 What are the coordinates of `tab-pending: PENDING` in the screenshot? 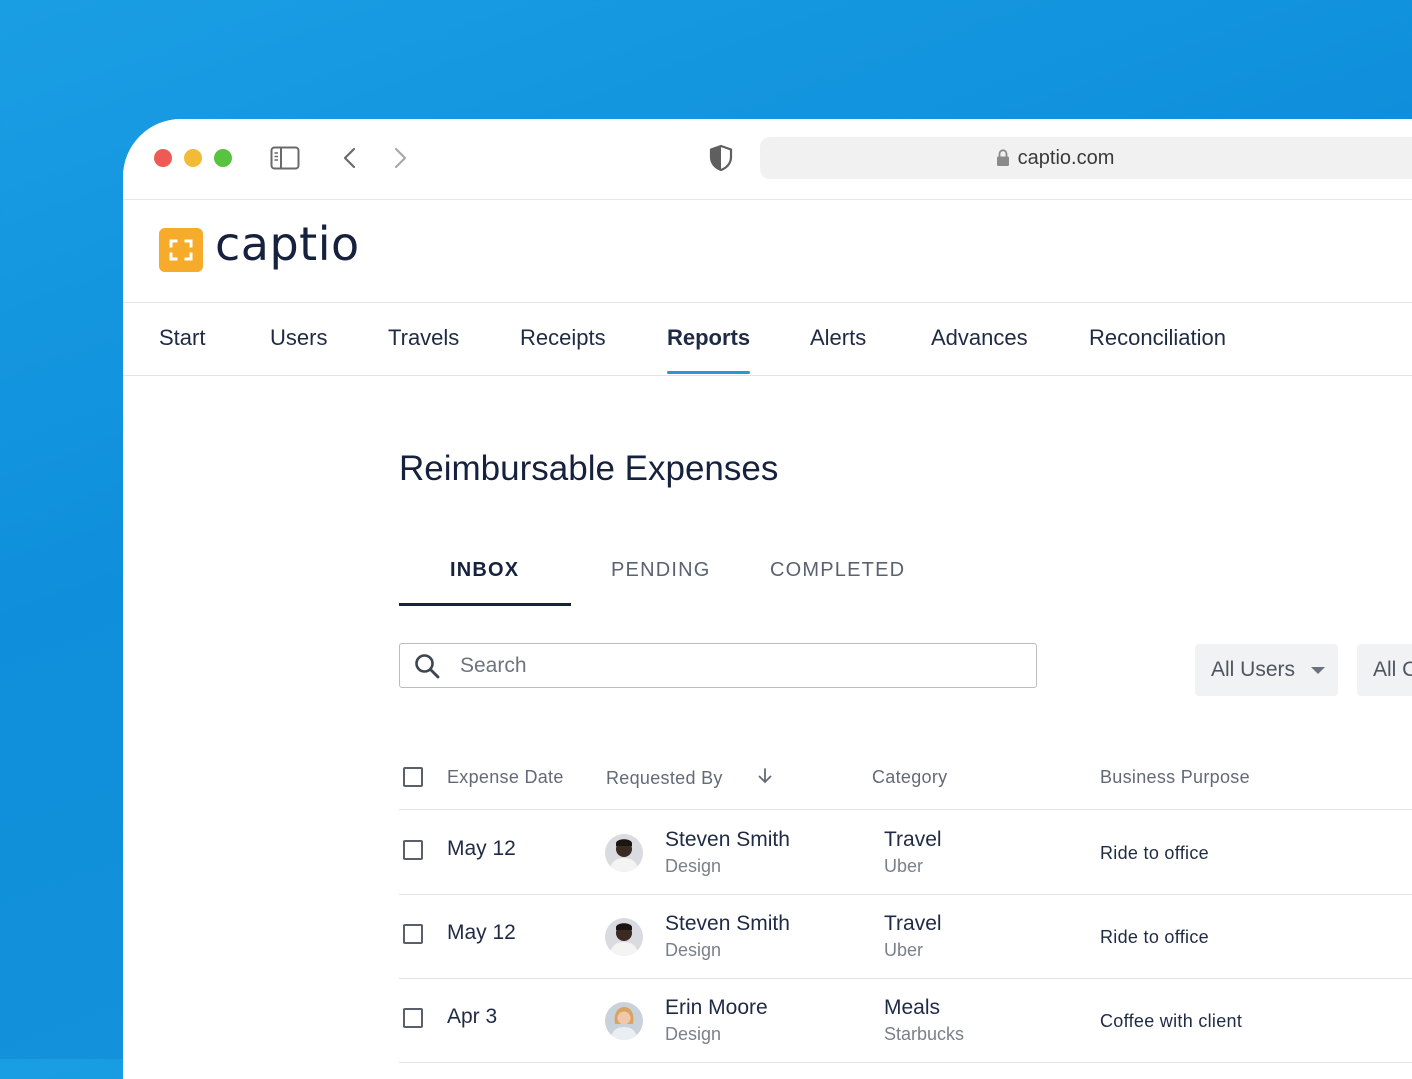 It's located at (661, 570).